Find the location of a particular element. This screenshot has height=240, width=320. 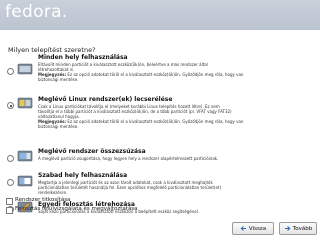

radio-free-space is located at coordinates (10, 182).